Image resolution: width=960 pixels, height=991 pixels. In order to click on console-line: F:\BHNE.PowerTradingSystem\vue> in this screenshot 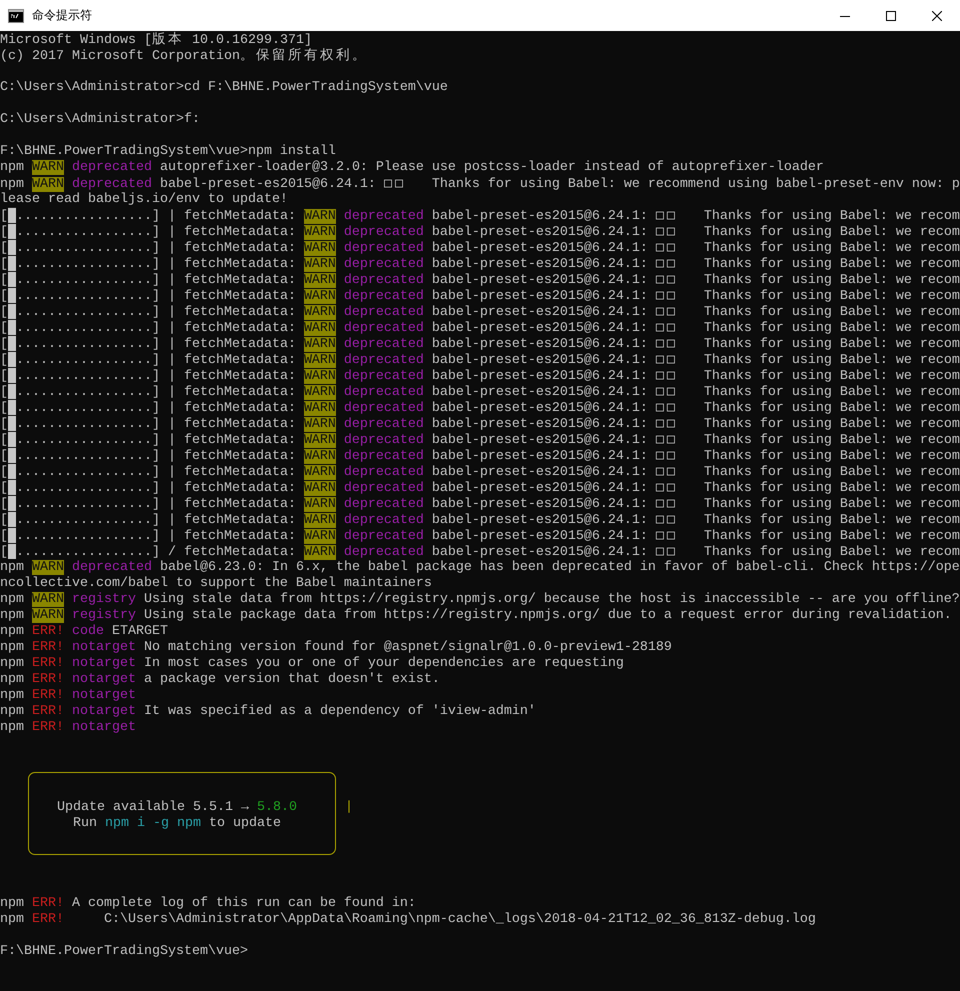, I will do `click(124, 952)`.